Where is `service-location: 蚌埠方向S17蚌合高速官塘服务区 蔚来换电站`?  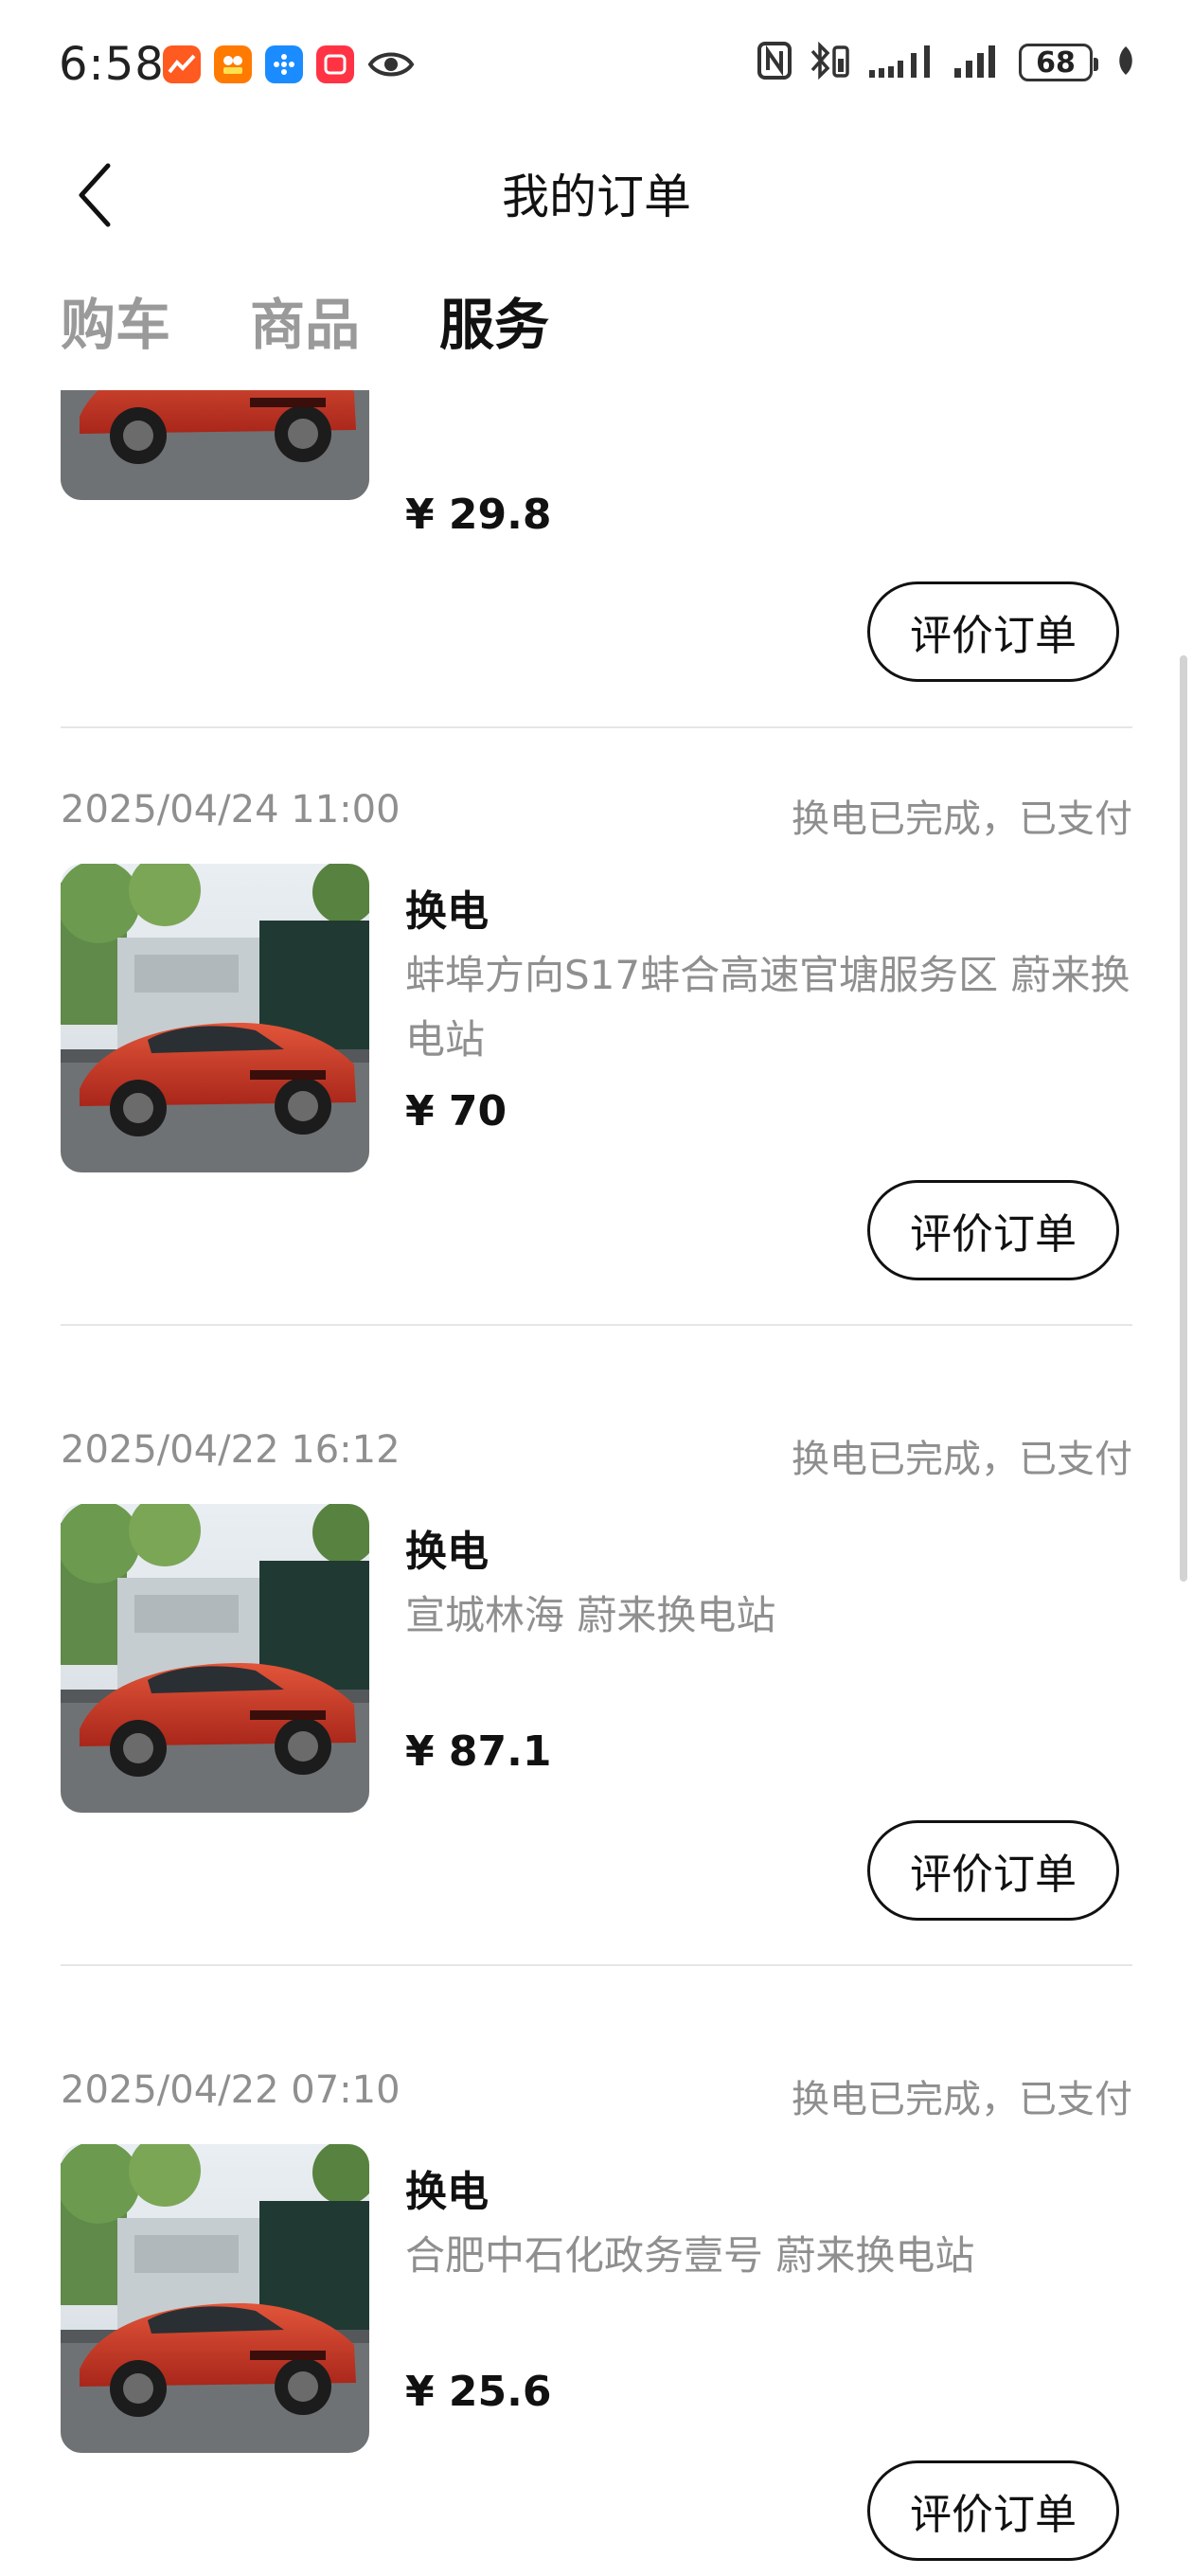
service-location: 蚌埠方向S17蚌合高速官塘服务区 蔚来换电站 is located at coordinates (768, 1007).